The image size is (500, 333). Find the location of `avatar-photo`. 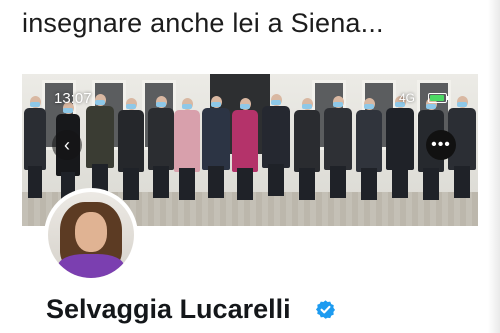

avatar-photo is located at coordinates (91, 235).